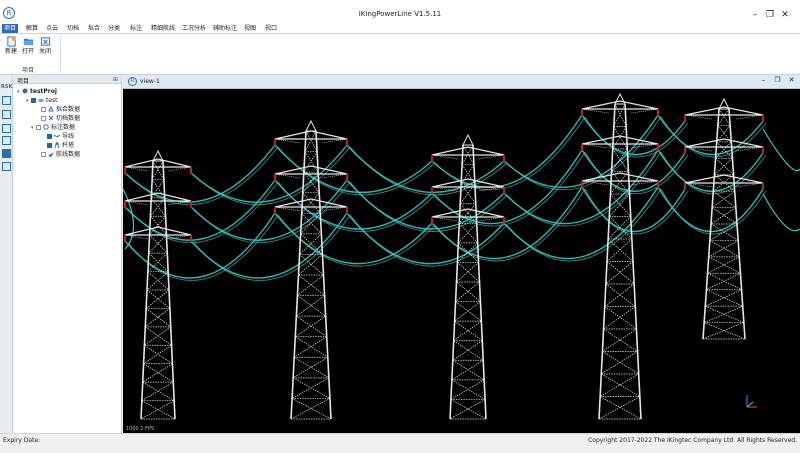 This screenshot has width=800, height=453. Describe the element at coordinates (22, 440) in the screenshot. I see `expiry-date: Expiry Date:` at that location.